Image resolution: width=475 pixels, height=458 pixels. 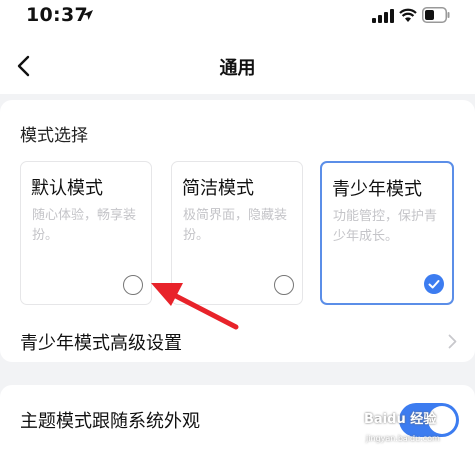 I want to click on mode-radio-simple, so click(x=284, y=285).